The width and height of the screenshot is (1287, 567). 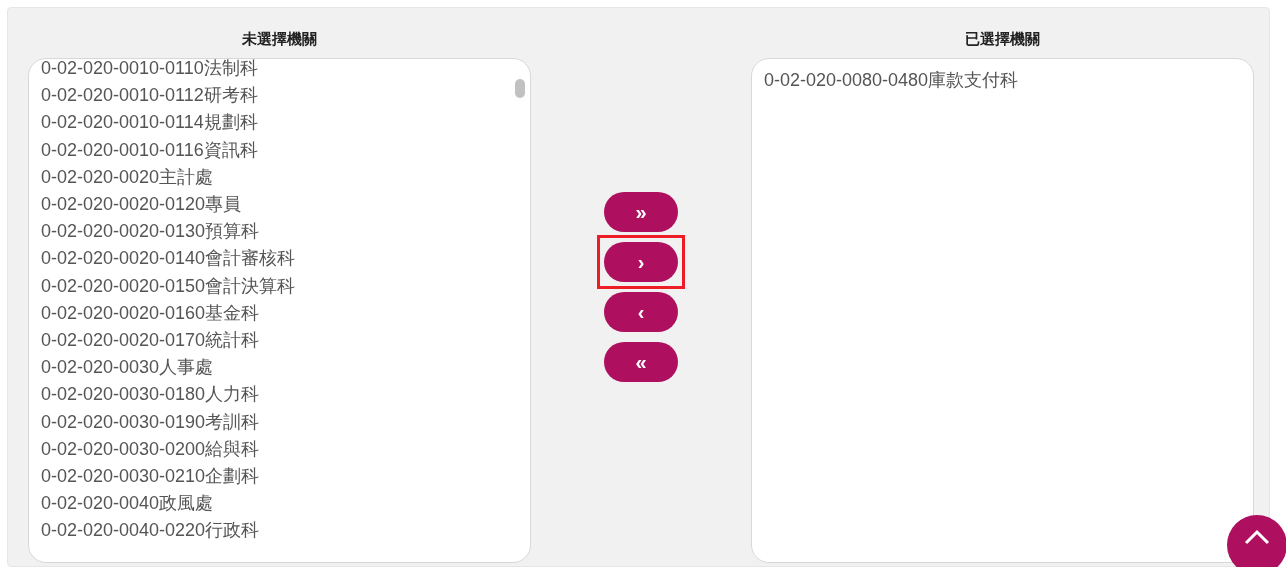 What do you see at coordinates (279, 39) in the screenshot?
I see `list-title: 未選擇機關` at bounding box center [279, 39].